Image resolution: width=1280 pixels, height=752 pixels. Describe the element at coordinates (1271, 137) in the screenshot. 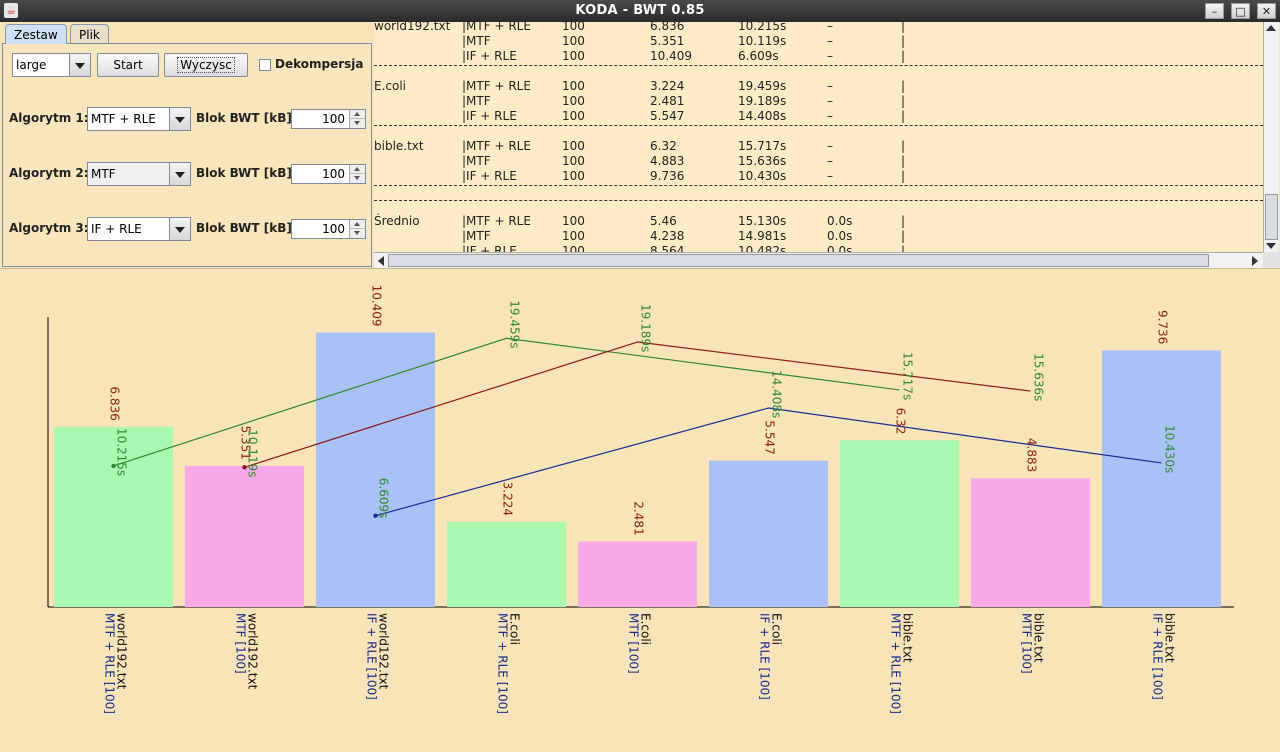

I see `results-vertical-scrollbar` at that location.